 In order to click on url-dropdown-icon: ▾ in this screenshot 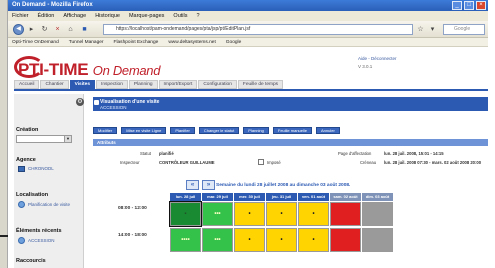, I will do `click(432, 29)`.